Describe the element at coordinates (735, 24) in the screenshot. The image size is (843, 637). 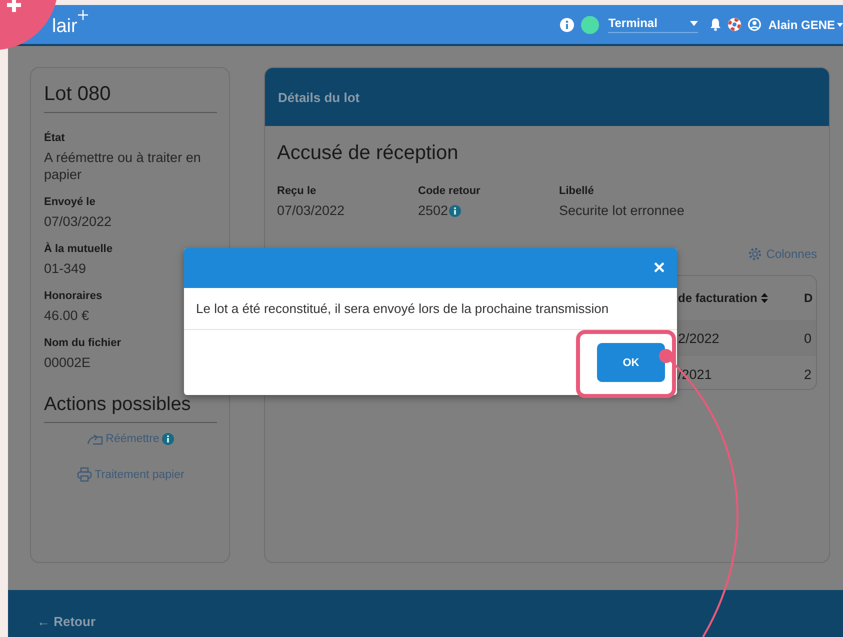
I see `lifebuoy-icon` at that location.